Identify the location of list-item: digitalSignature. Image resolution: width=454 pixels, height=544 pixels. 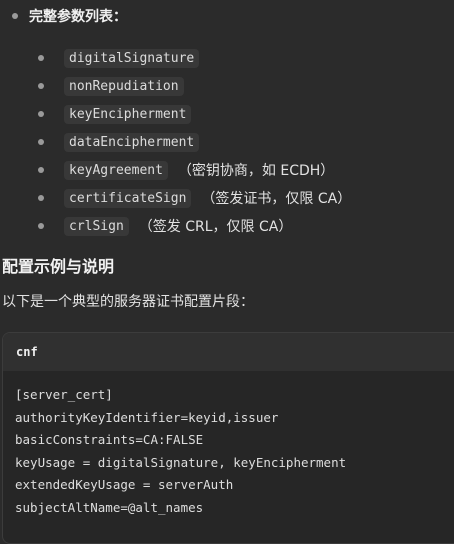
(243, 58).